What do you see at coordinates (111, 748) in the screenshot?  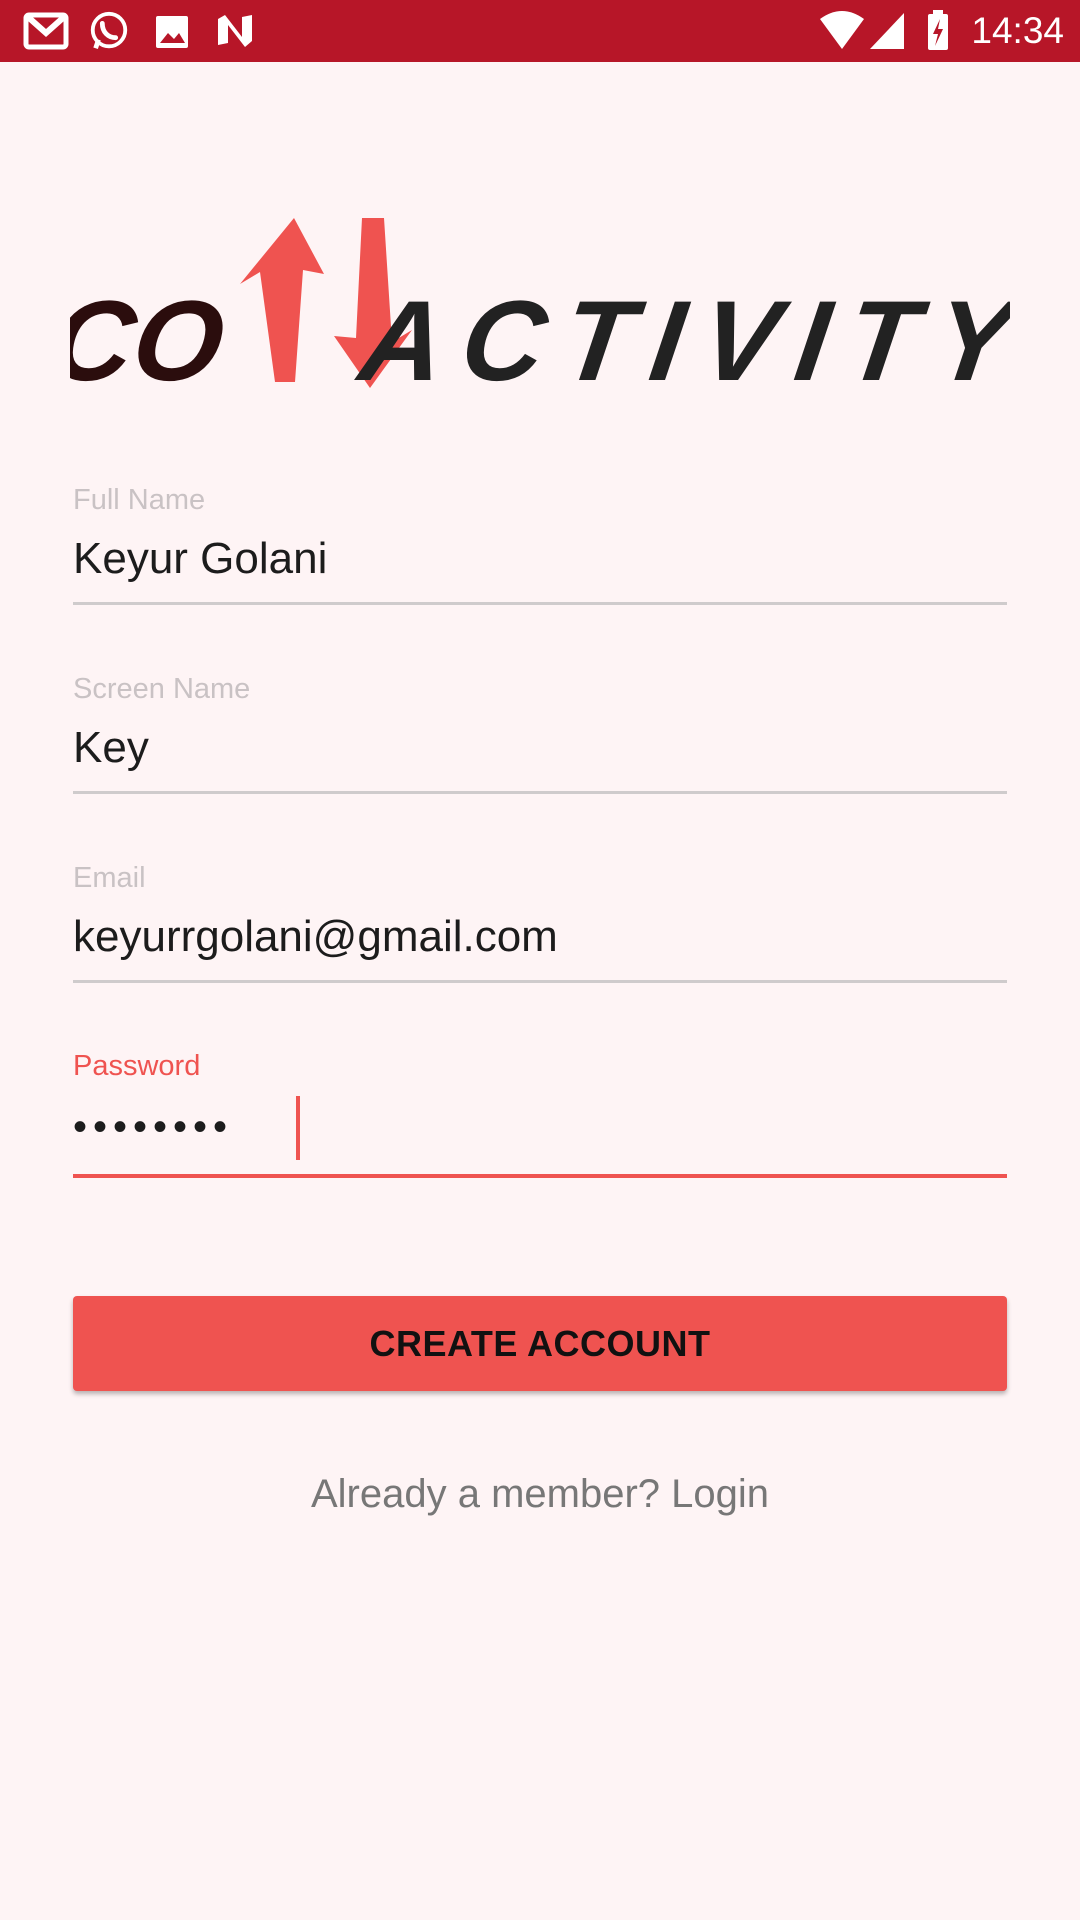 I see `screen-name-input: Key` at bounding box center [111, 748].